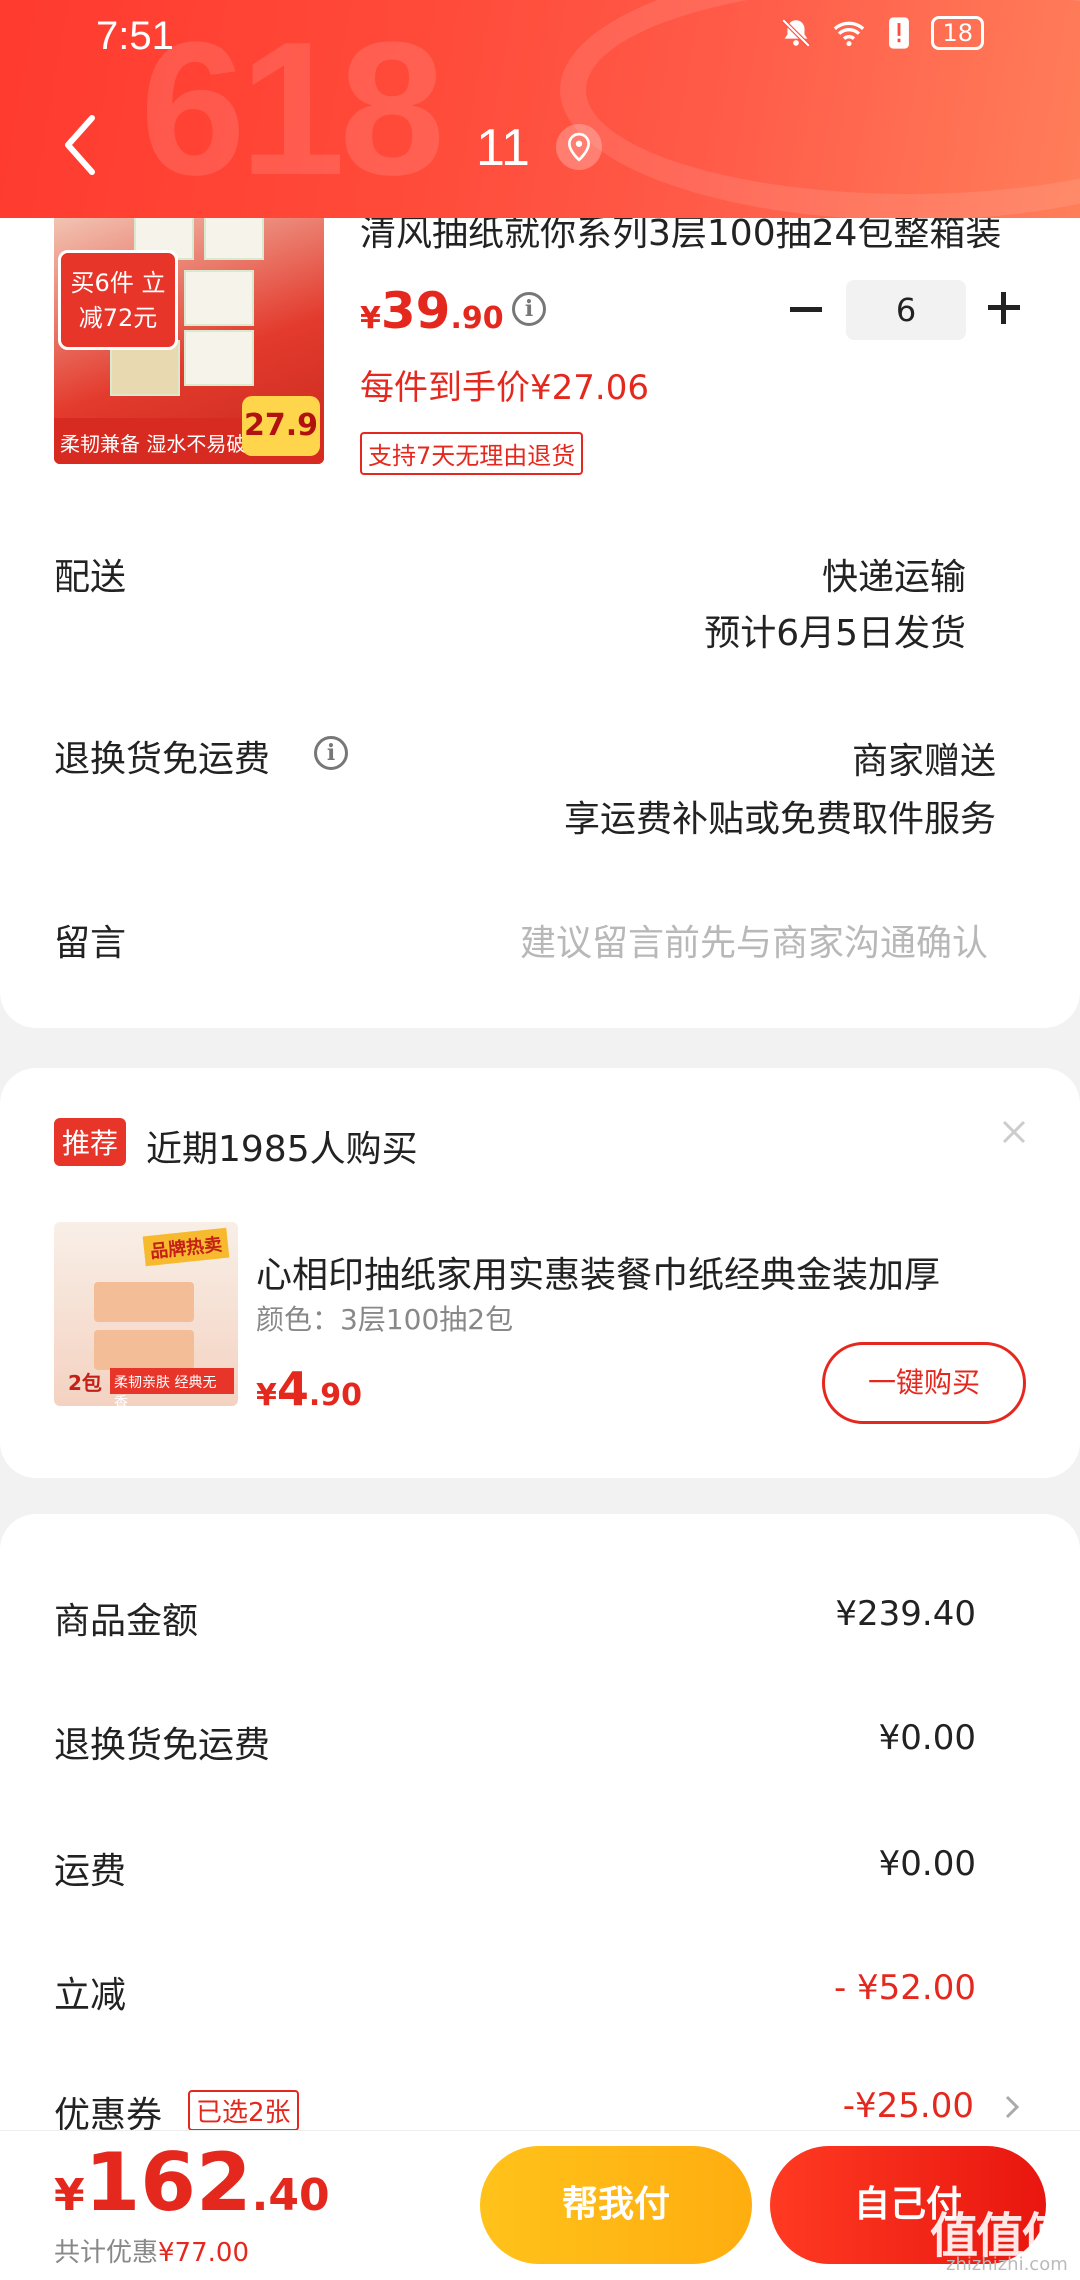  What do you see at coordinates (529, 309) in the screenshot?
I see `price-info-icon: i` at bounding box center [529, 309].